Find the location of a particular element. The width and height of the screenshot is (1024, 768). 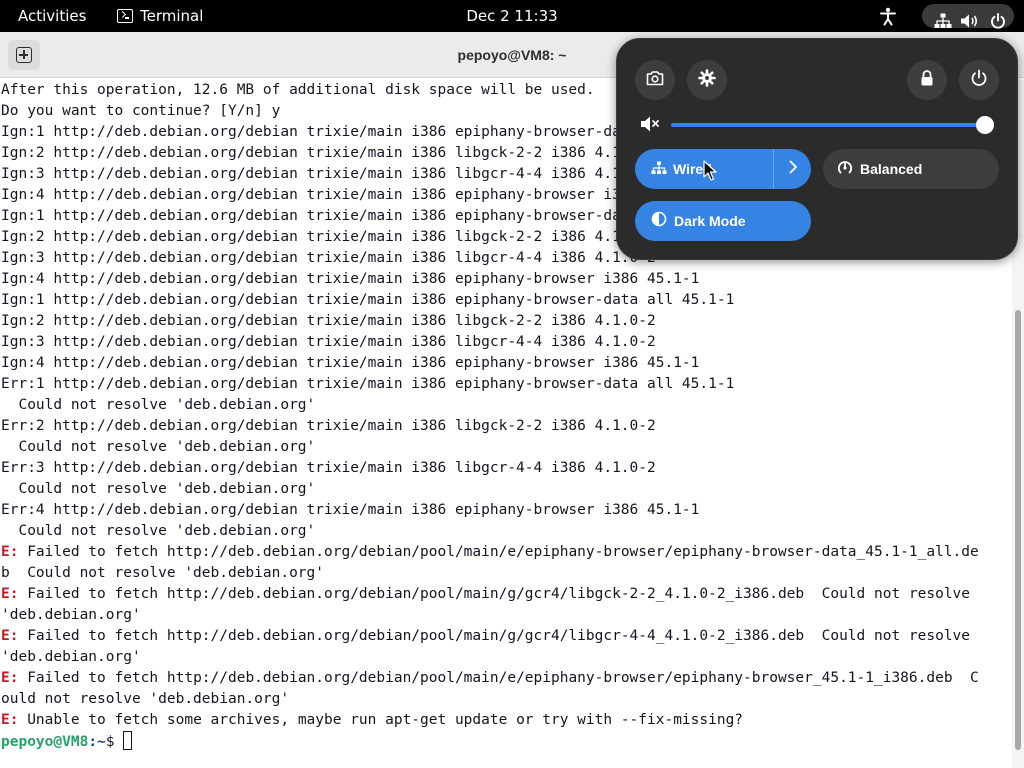

quick-settings-menu: Wired Balanced Dark Mode is located at coordinates (817, 149).